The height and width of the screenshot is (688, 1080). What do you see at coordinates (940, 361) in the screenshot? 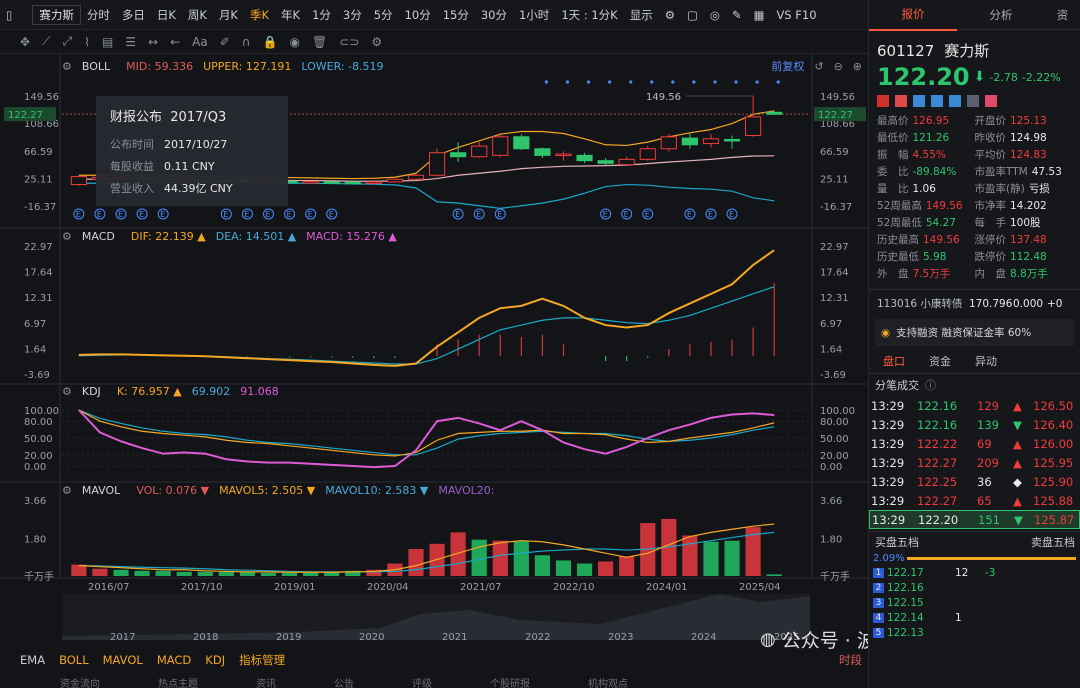
I see `tab-capital: 资金` at bounding box center [940, 361].